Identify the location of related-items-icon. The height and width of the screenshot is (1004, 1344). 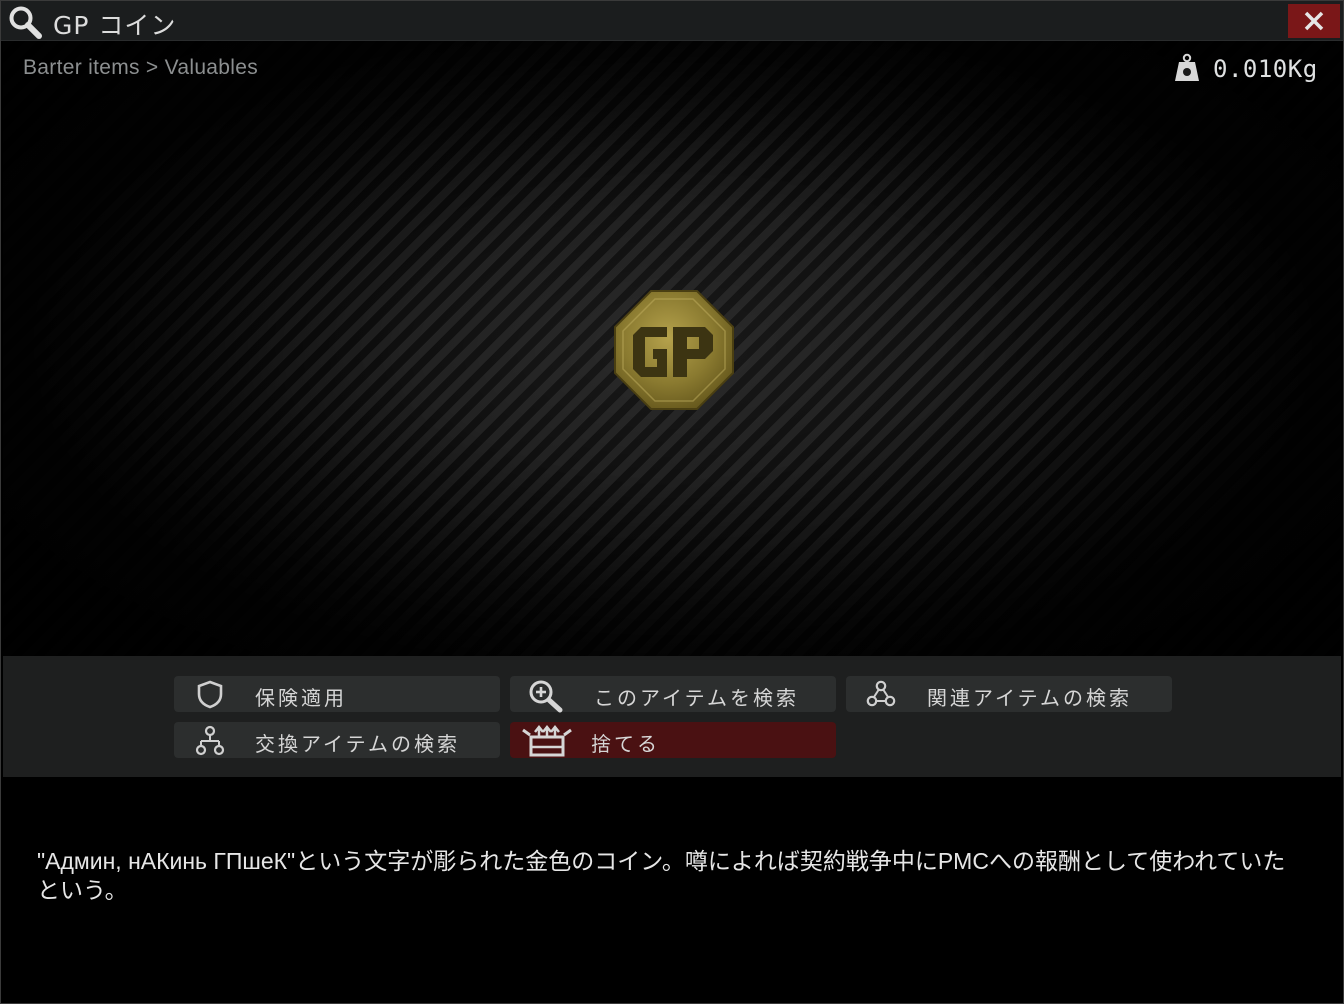
(881, 693).